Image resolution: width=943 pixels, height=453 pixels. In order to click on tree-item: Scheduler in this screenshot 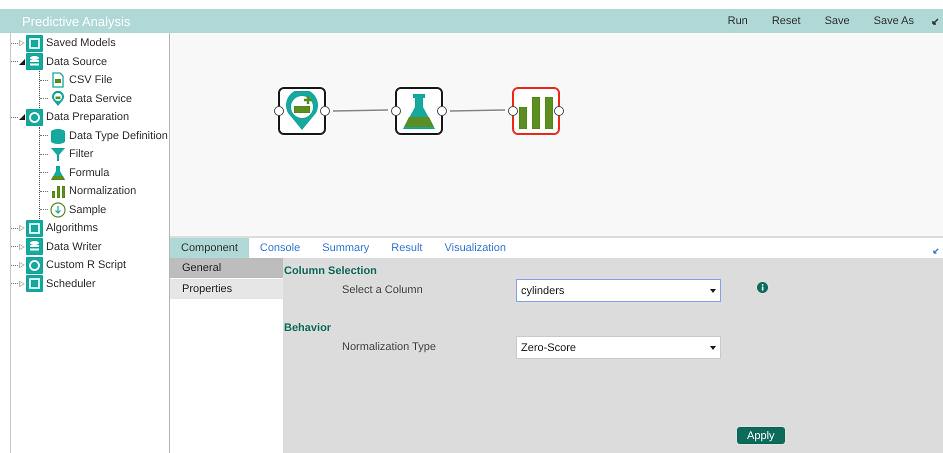, I will do `click(71, 284)`.